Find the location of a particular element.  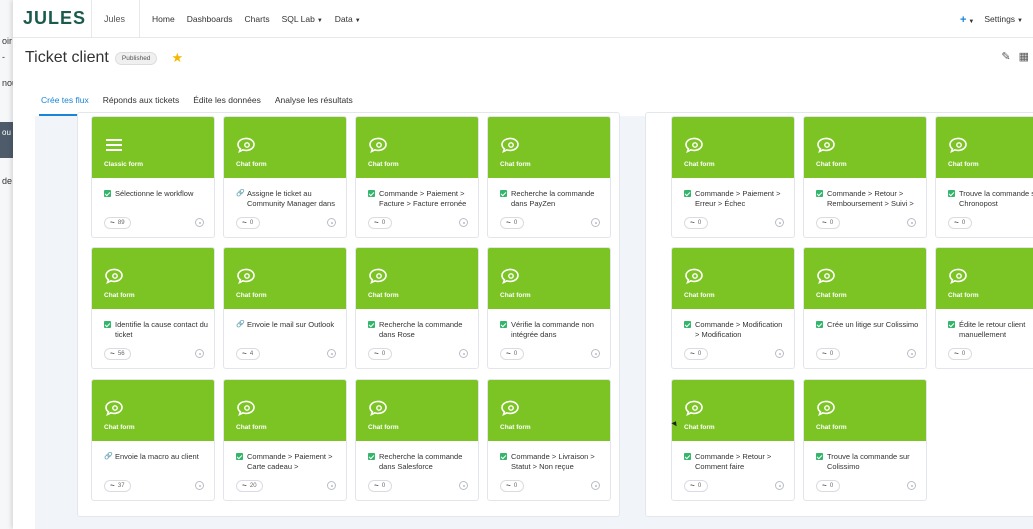

card-label: Édite le retour client manuellement is located at coordinates (990, 330).